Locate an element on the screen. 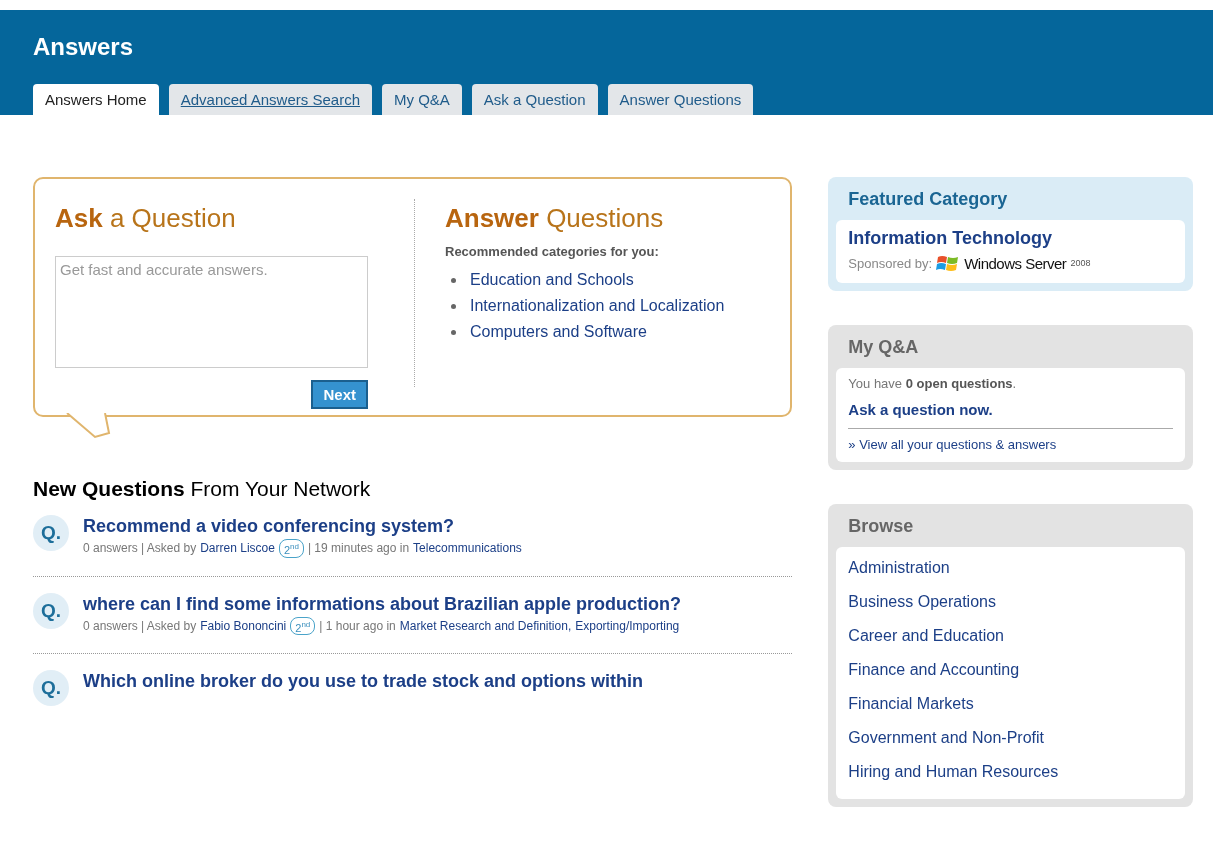 This screenshot has height=841, width=1213. category-link: Computers and Software is located at coordinates (558, 332).